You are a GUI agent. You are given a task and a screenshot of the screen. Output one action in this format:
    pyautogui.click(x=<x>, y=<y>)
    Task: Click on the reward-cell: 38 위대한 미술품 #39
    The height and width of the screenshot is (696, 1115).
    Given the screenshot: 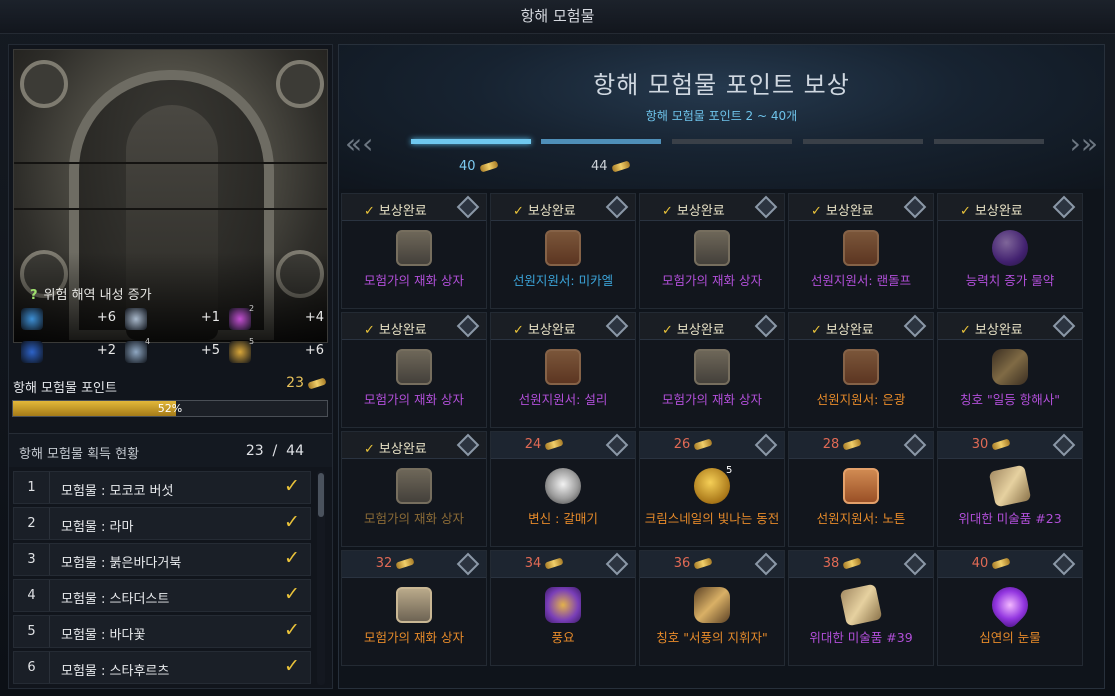 What is the action you would take?
    pyautogui.click(x=861, y=608)
    